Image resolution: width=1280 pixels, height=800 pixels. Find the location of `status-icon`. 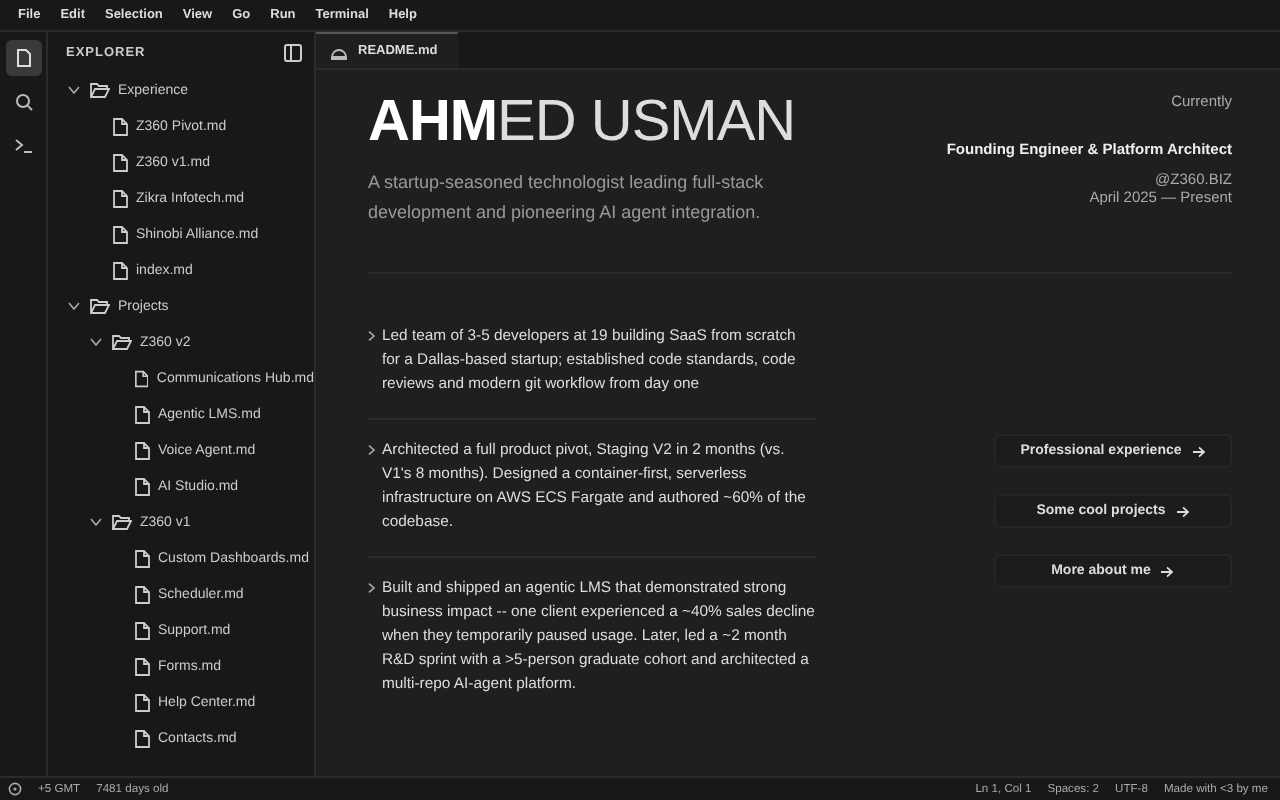

status-icon is located at coordinates (15, 789).